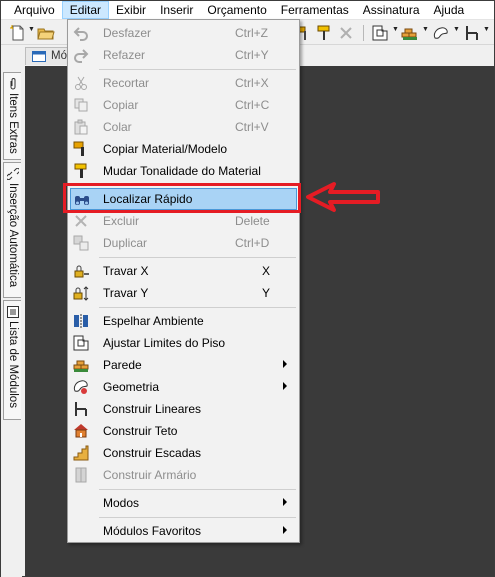 The height and width of the screenshot is (577, 495). Describe the element at coordinates (346, 33) in the screenshot. I see `close-icon` at that location.